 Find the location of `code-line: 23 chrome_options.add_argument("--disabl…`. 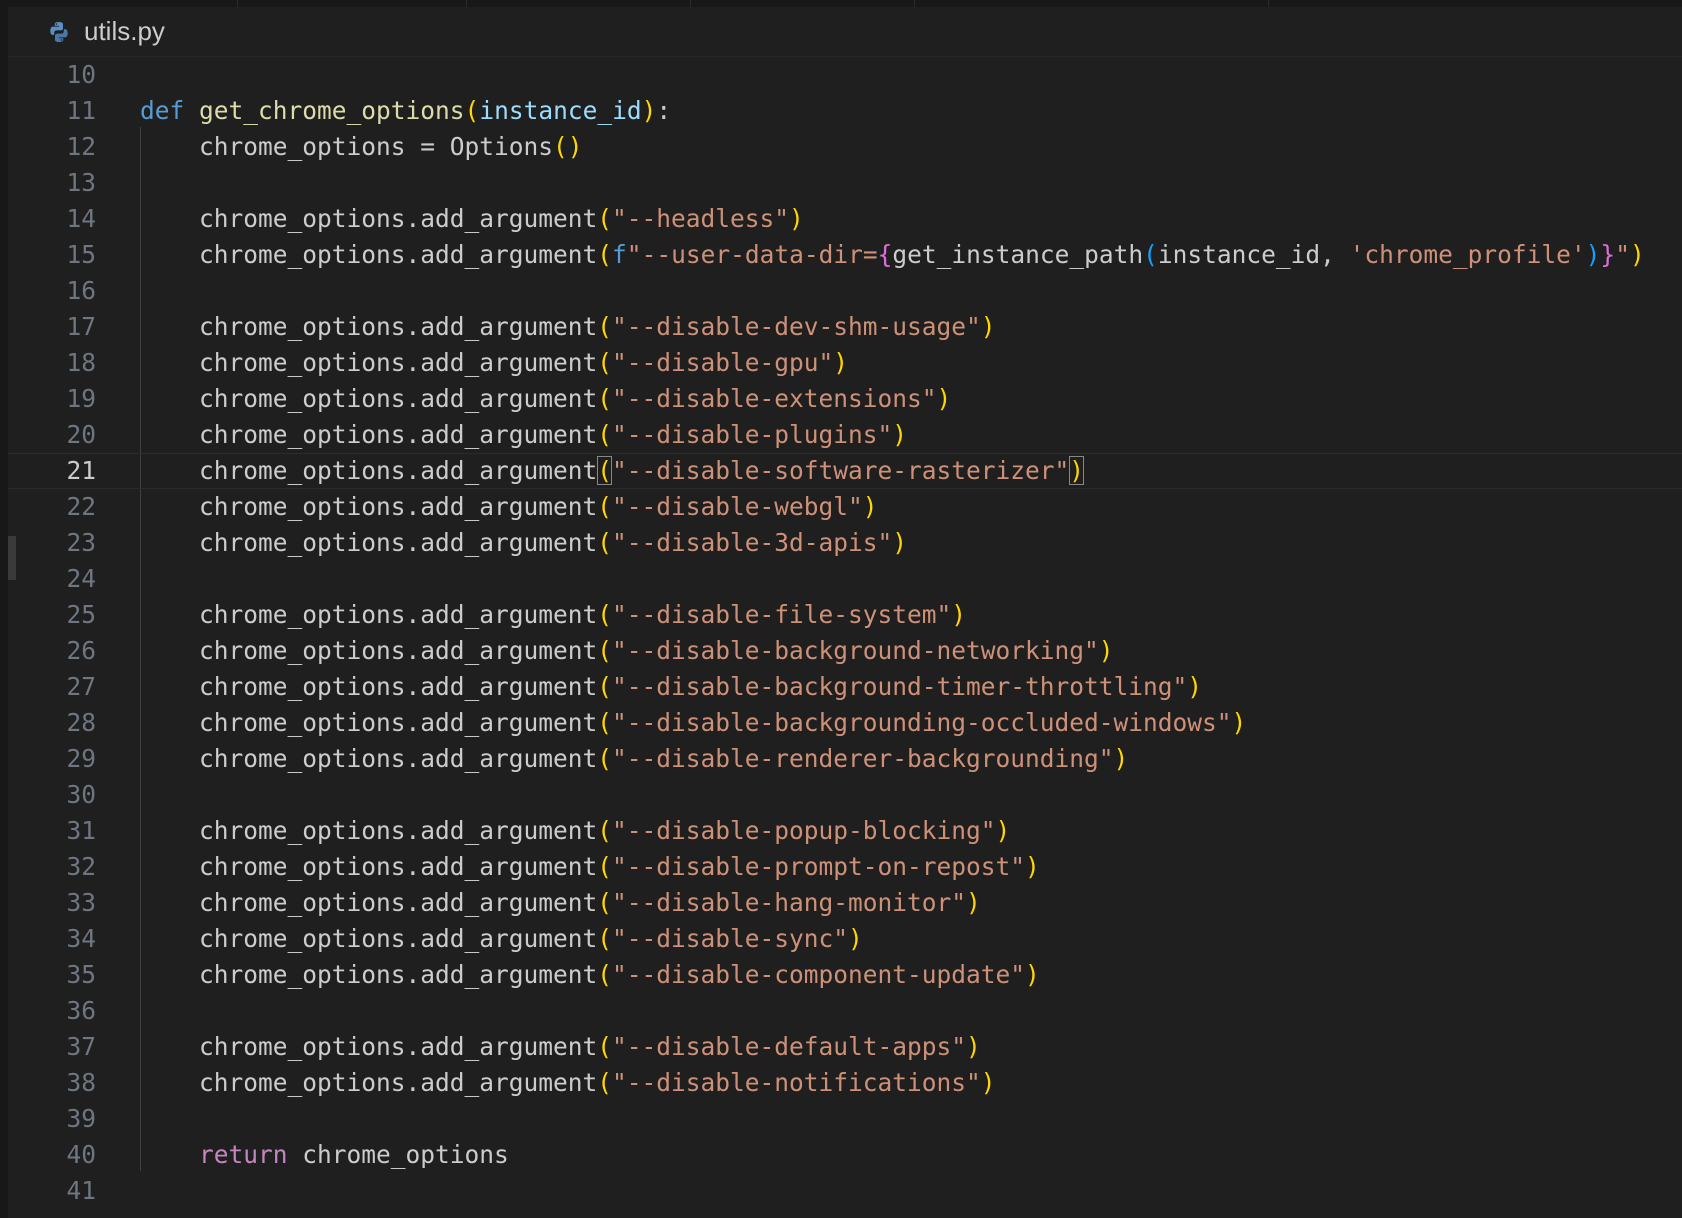

code-line: 23 chrome_options.add_argument("--disabl… is located at coordinates (845, 543).